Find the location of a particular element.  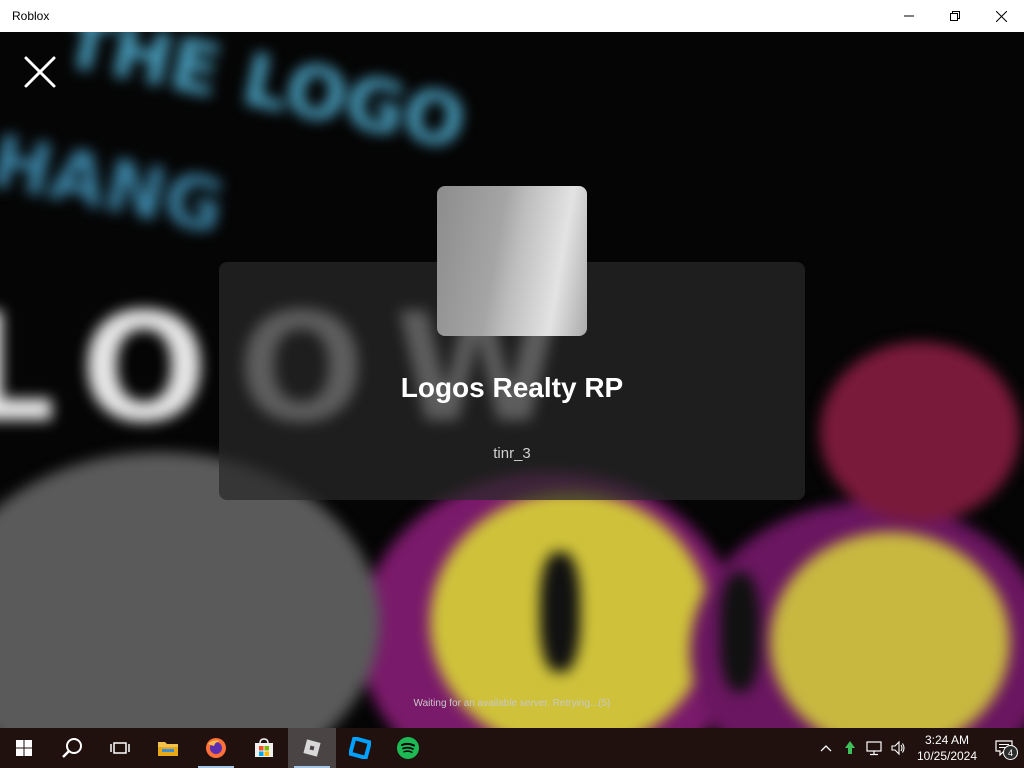

clock-date: 10/25/2024 is located at coordinates (947, 756).